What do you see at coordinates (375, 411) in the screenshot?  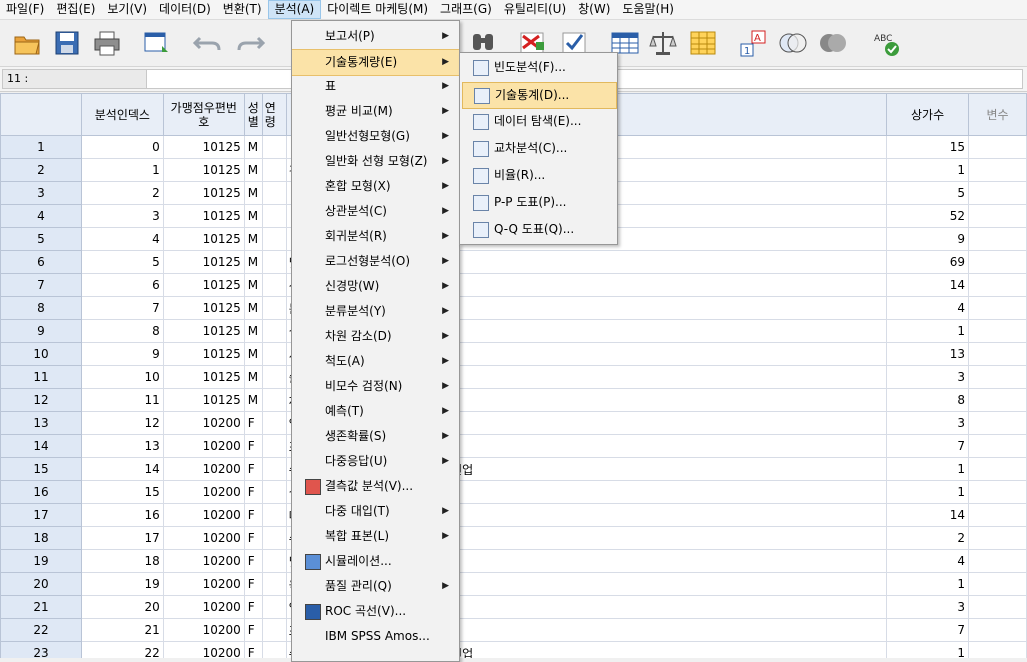 I see `analyze-menu-item: 예측(T) ▶` at bounding box center [375, 411].